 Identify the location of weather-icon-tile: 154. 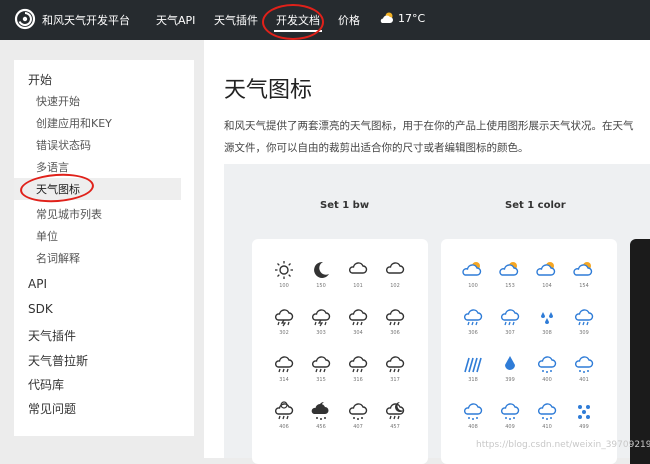
(584, 276).